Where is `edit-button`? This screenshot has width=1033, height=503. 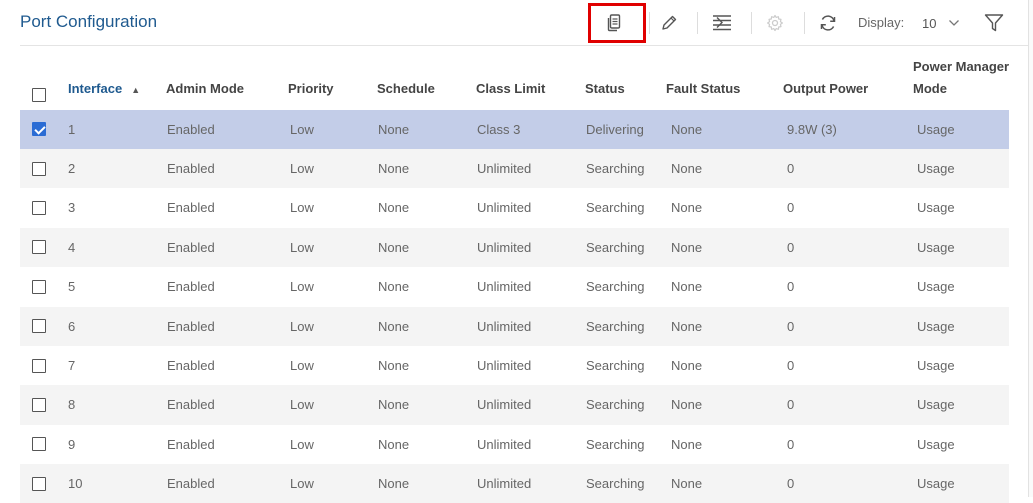
edit-button is located at coordinates (669, 23).